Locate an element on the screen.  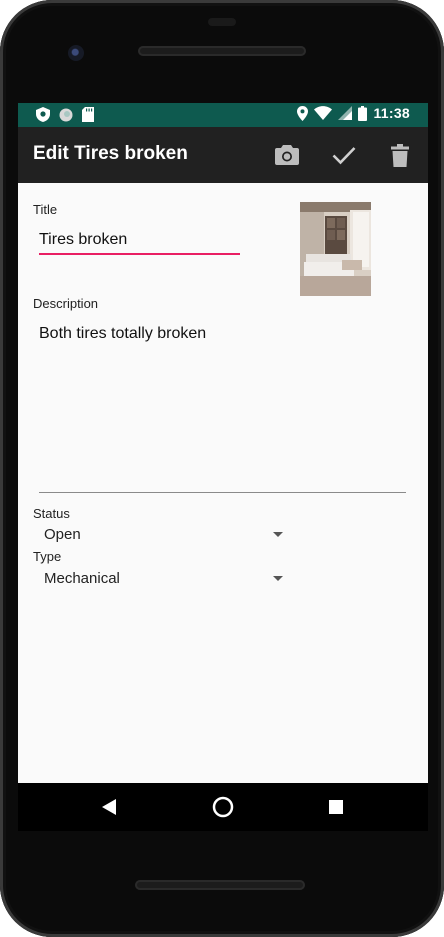
shield-icon is located at coordinates (43, 114).